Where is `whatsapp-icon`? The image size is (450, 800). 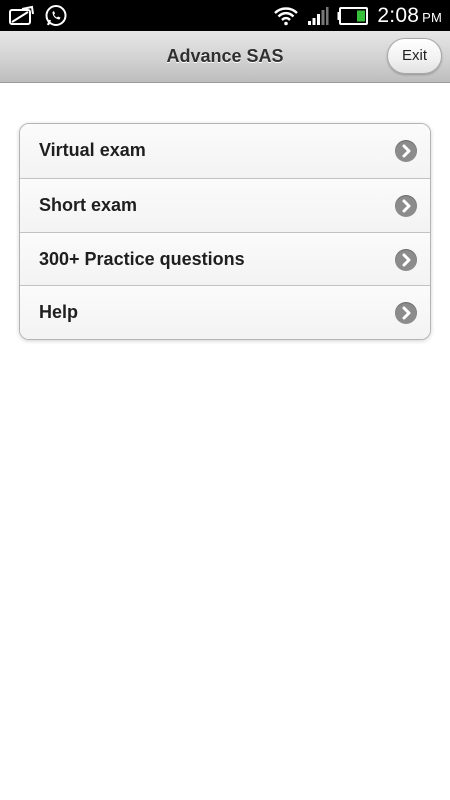
whatsapp-icon is located at coordinates (56, 16).